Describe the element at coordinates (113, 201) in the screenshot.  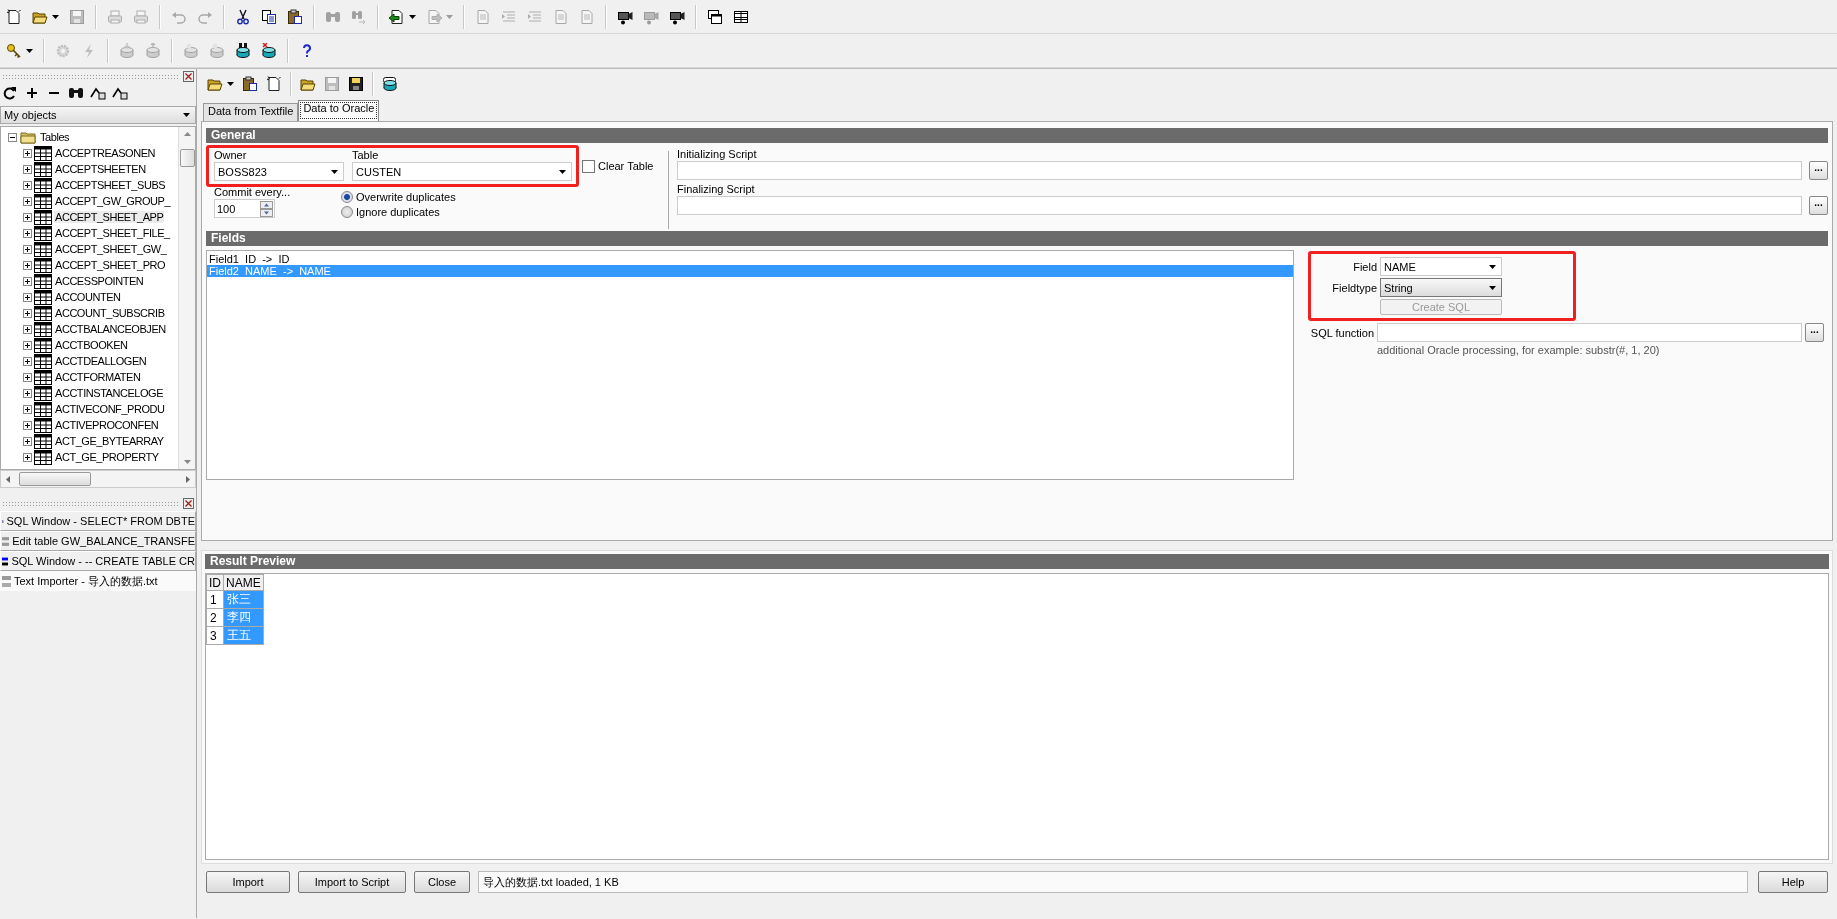
I see `tree-item: ACCEPT_GW_GROUP_` at that location.